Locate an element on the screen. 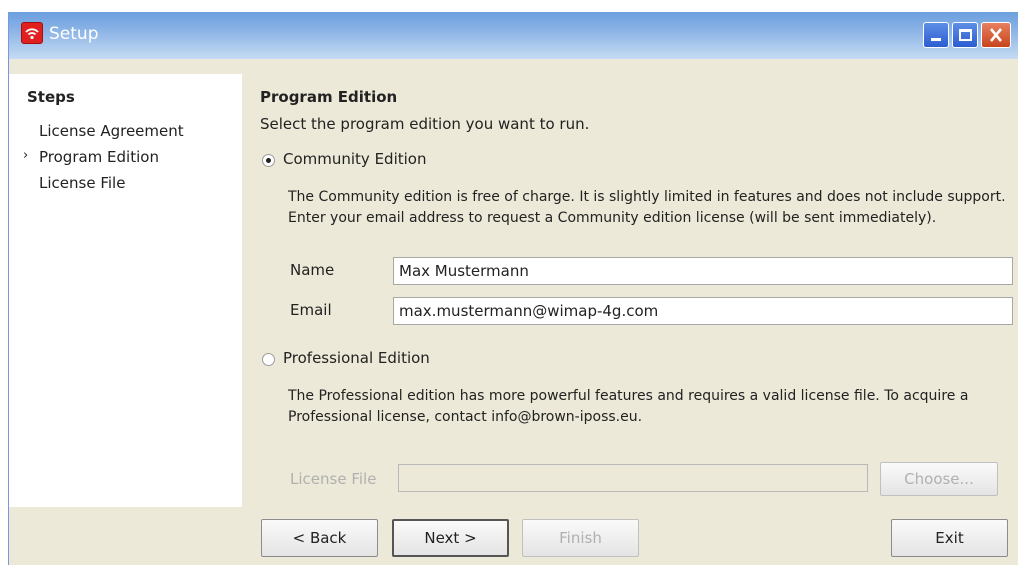 The width and height of the screenshot is (1018, 565). minimize-button is located at coordinates (936, 35).